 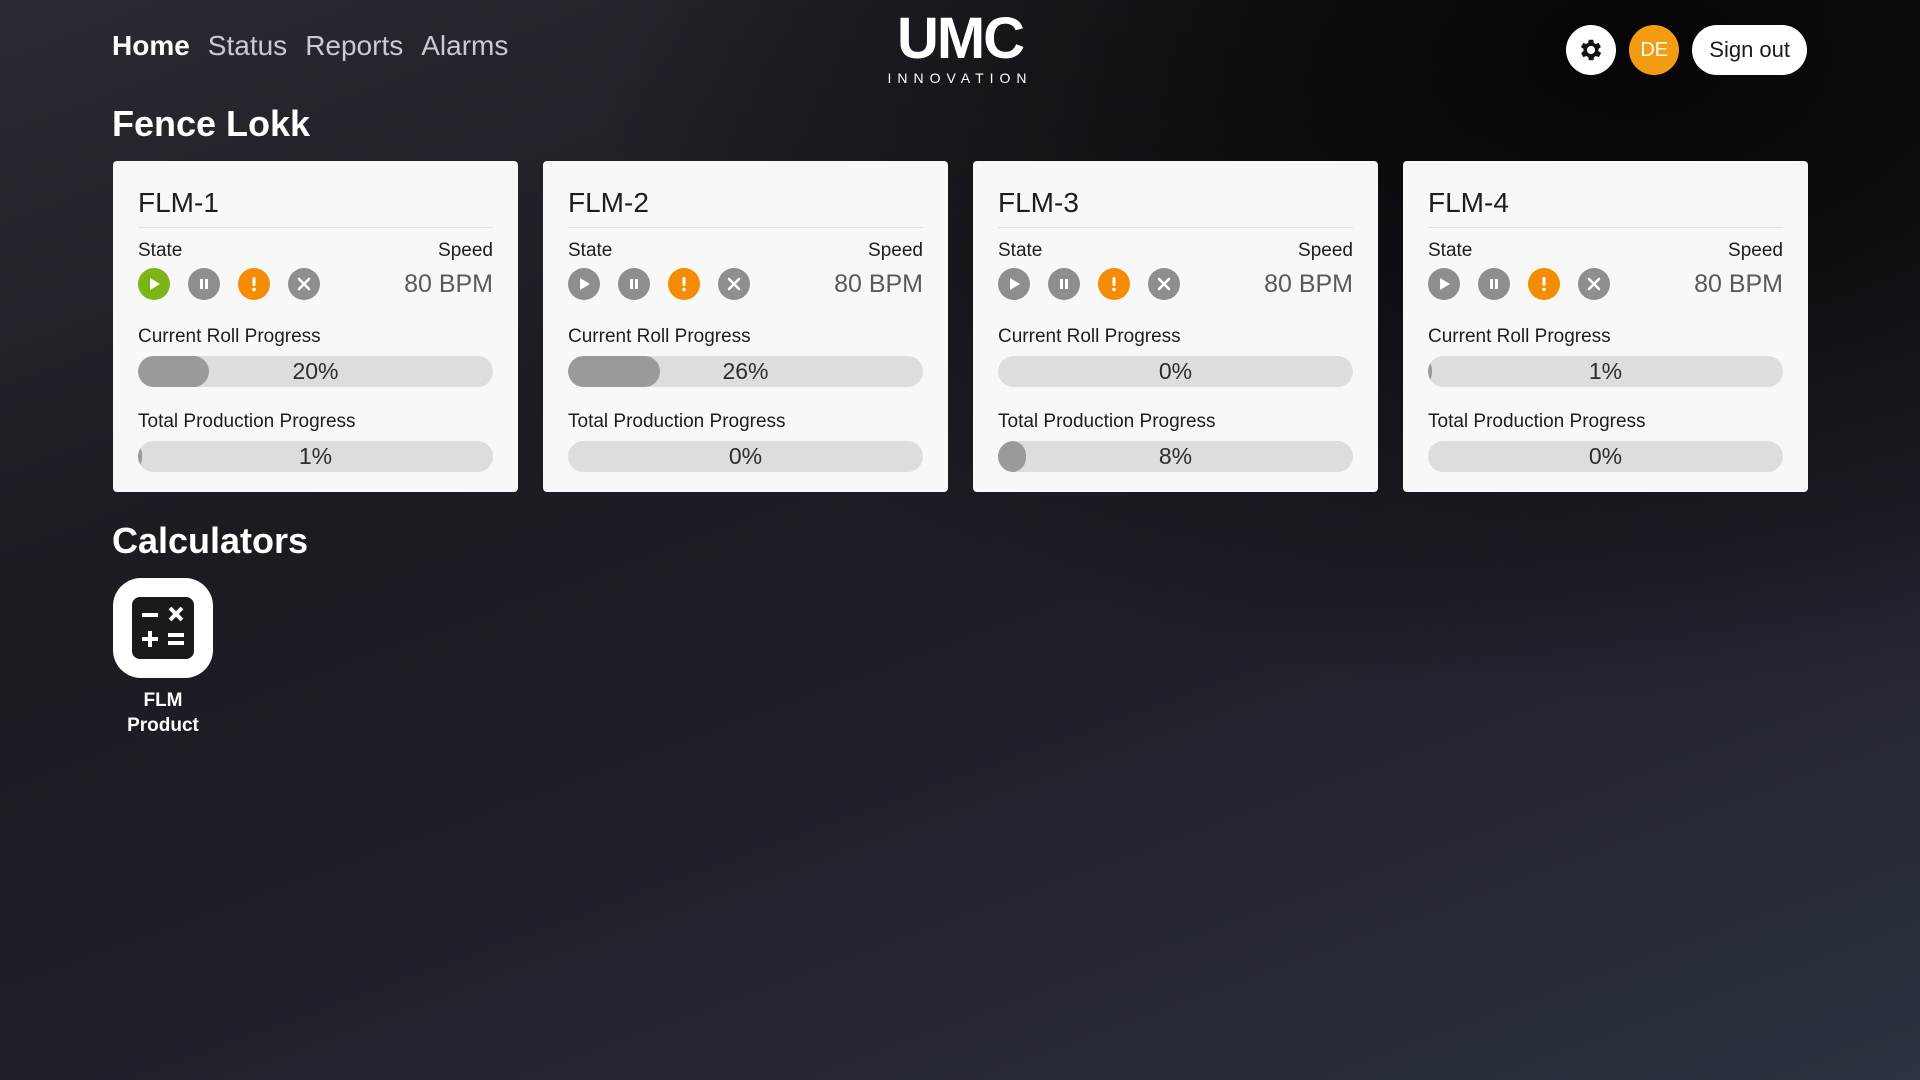 What do you see at coordinates (1686, 50) in the screenshot?
I see `header-actions: DE Sign out` at bounding box center [1686, 50].